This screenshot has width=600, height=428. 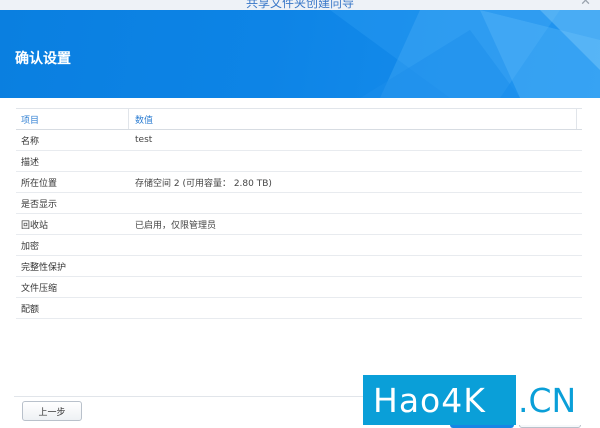 What do you see at coordinates (30, 246) in the screenshot?
I see `row-item: 加密` at bounding box center [30, 246].